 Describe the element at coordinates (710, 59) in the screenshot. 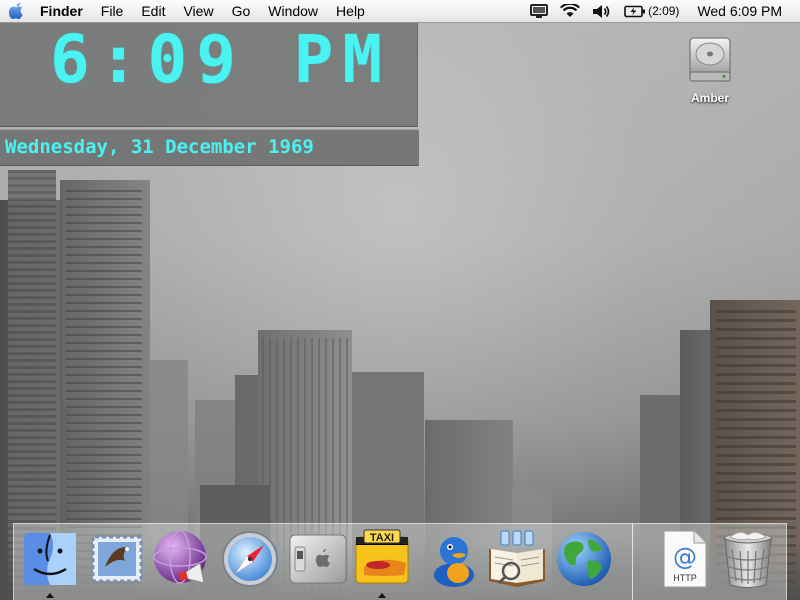

I see `hard-drive-icon` at that location.